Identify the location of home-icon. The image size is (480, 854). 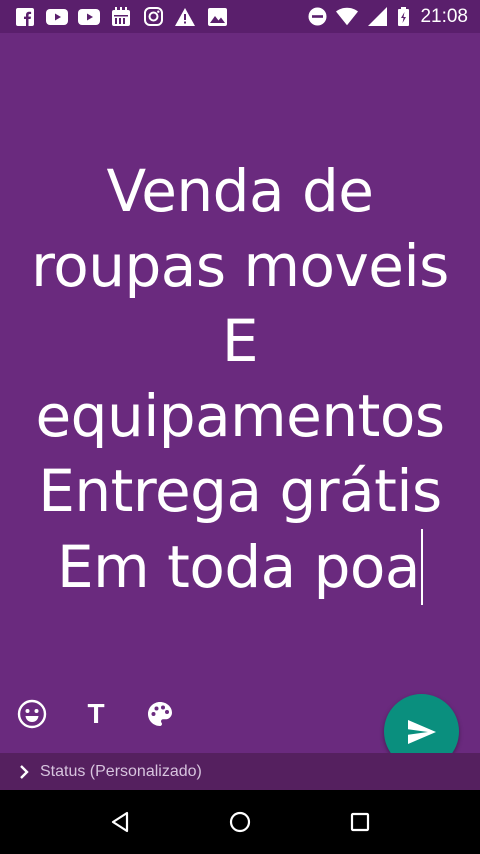
(240, 822).